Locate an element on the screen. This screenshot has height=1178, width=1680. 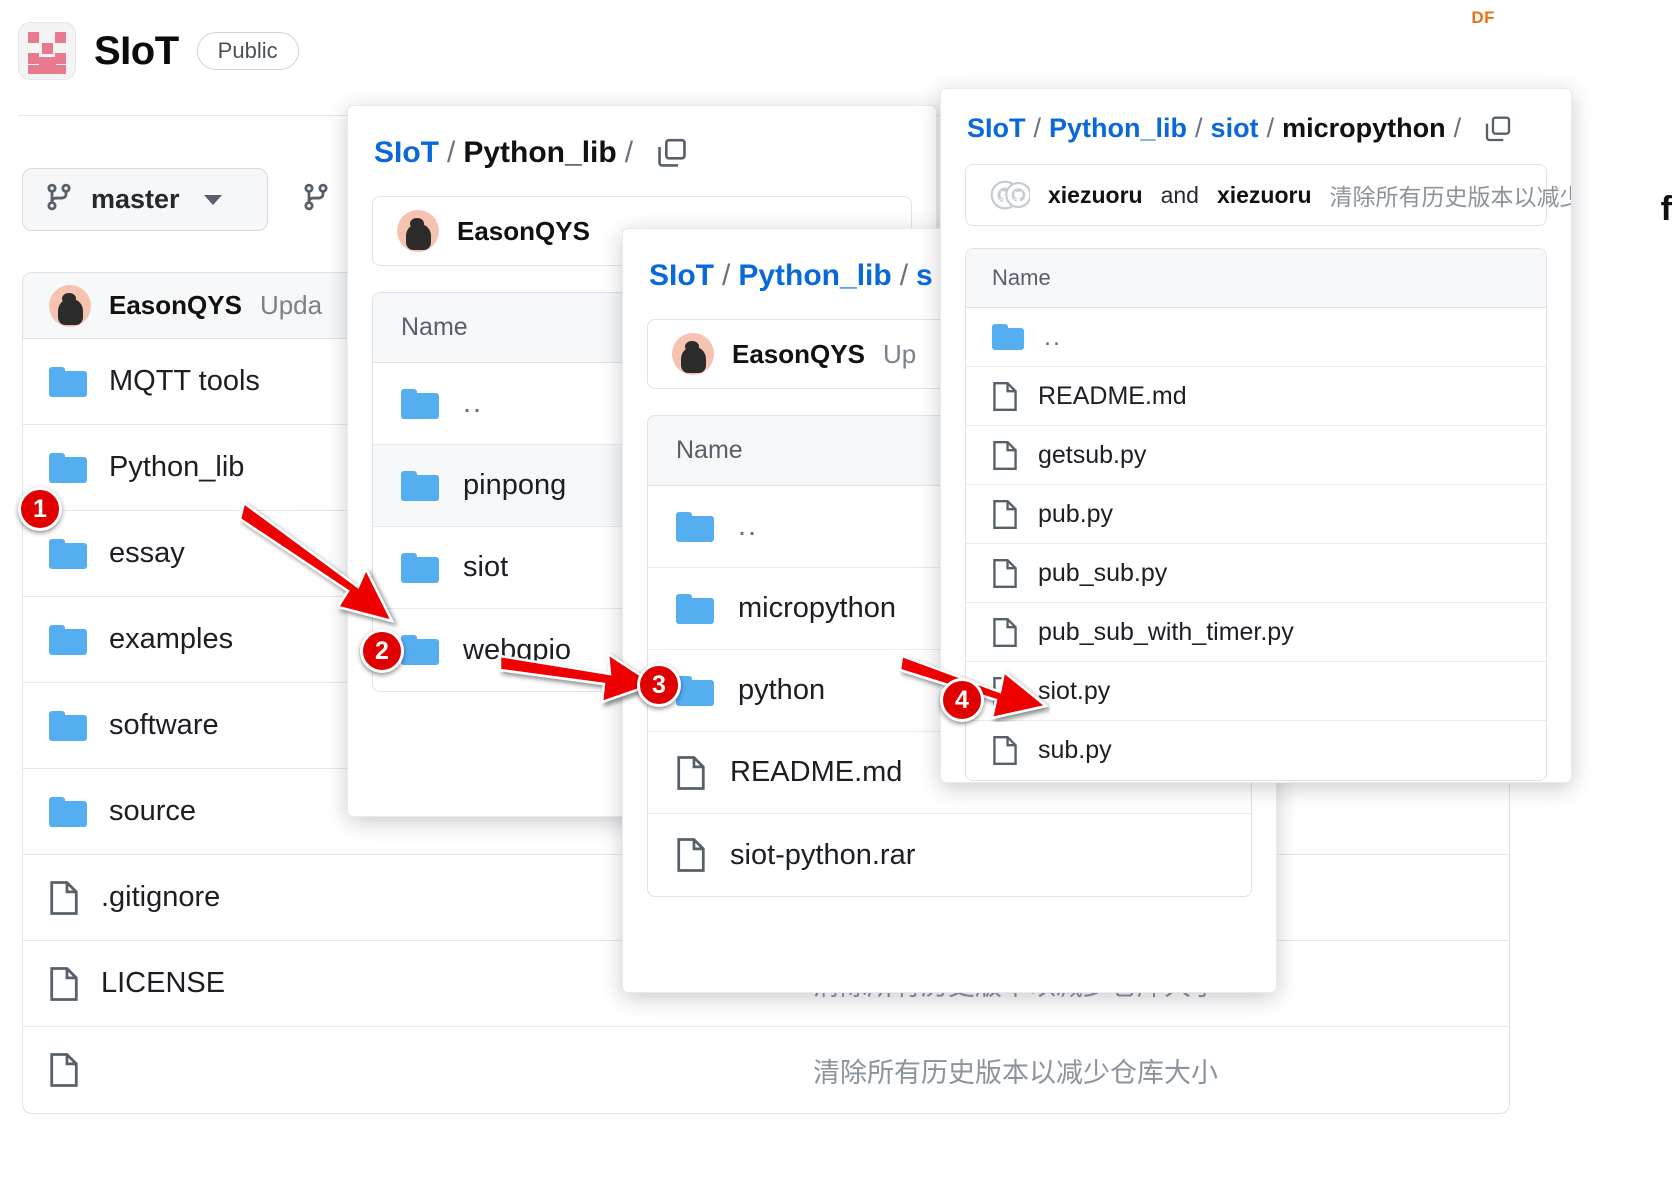
file-name: python is located at coordinates (781, 690).